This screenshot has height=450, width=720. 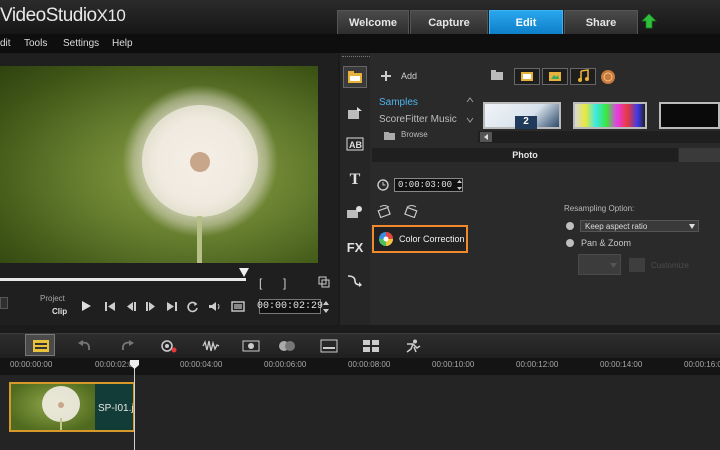 What do you see at coordinates (637, 265) in the screenshot?
I see `customize-icon` at bounding box center [637, 265].